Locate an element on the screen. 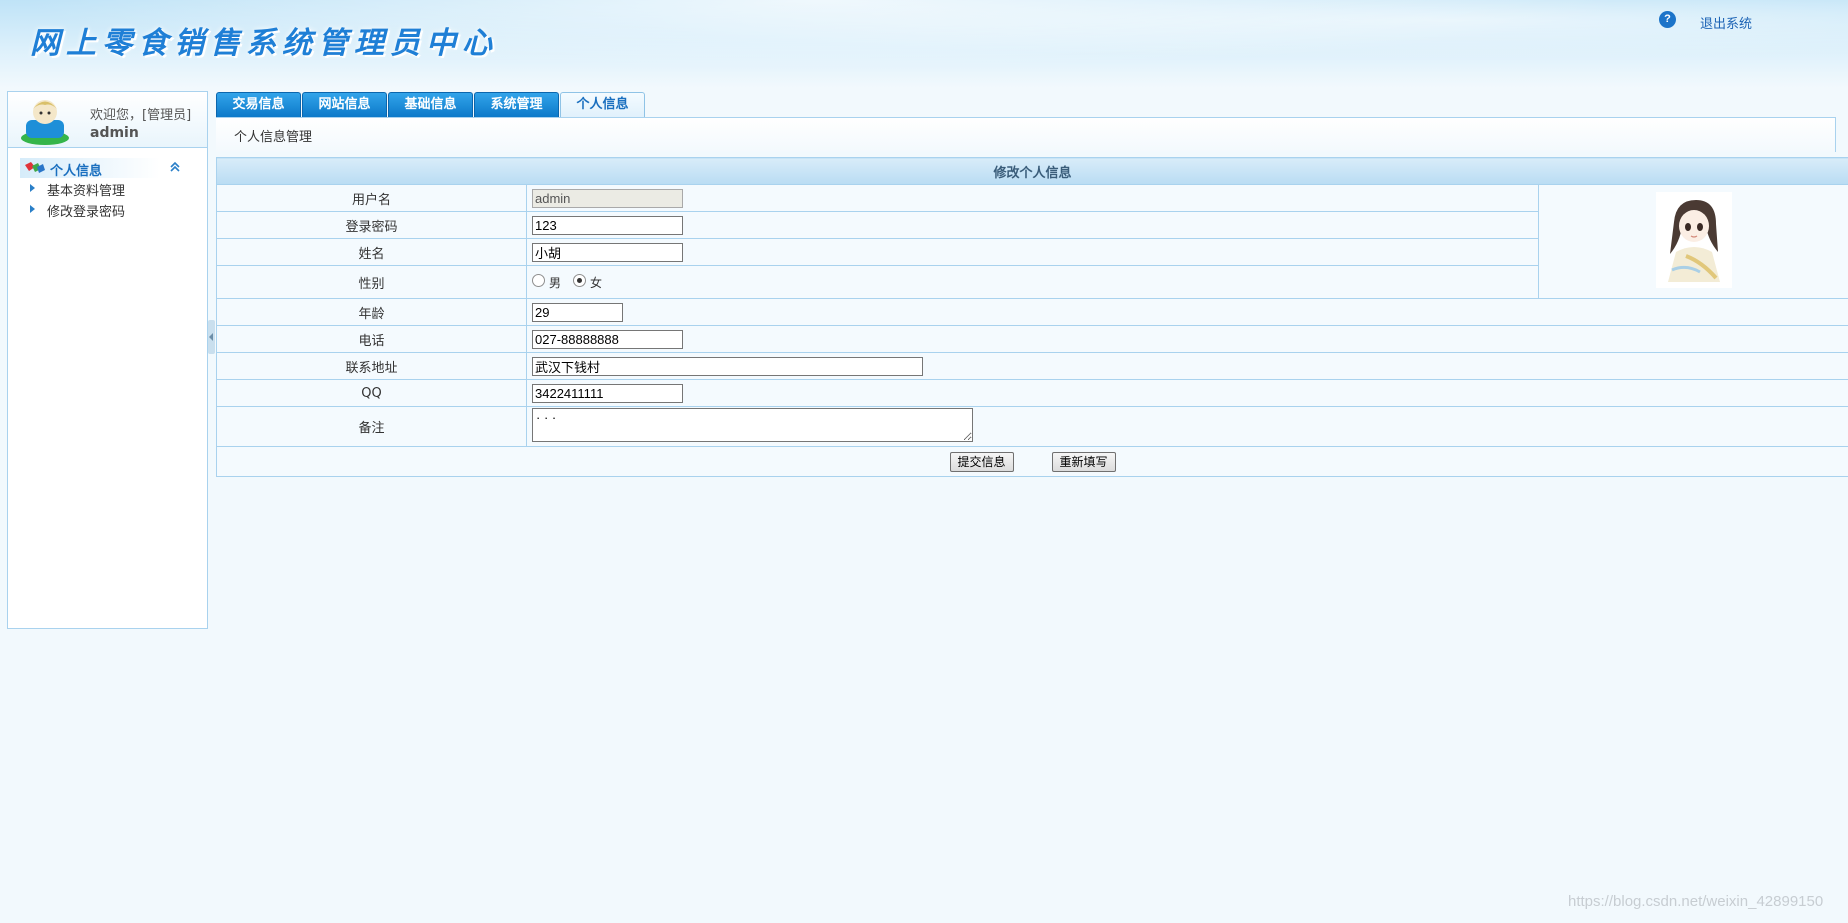  top-banner: 网上零食销售系统管理员中心 ? 退出系统 is located at coordinates (924, 44).